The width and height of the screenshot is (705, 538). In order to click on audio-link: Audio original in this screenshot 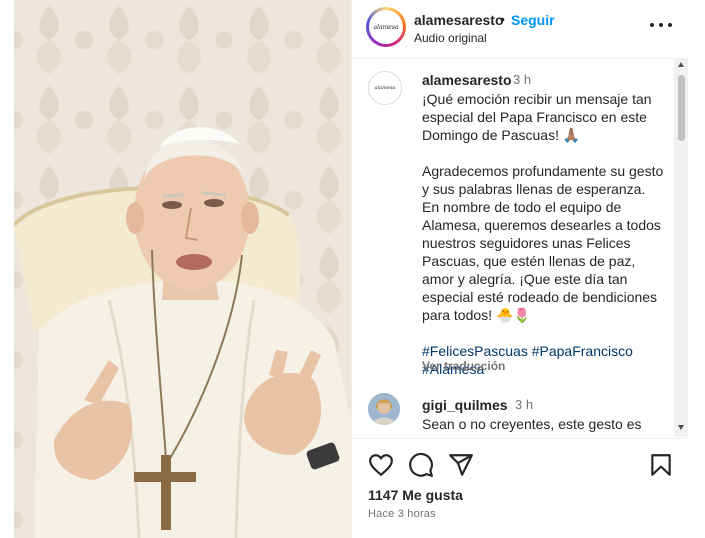, I will do `click(450, 38)`.